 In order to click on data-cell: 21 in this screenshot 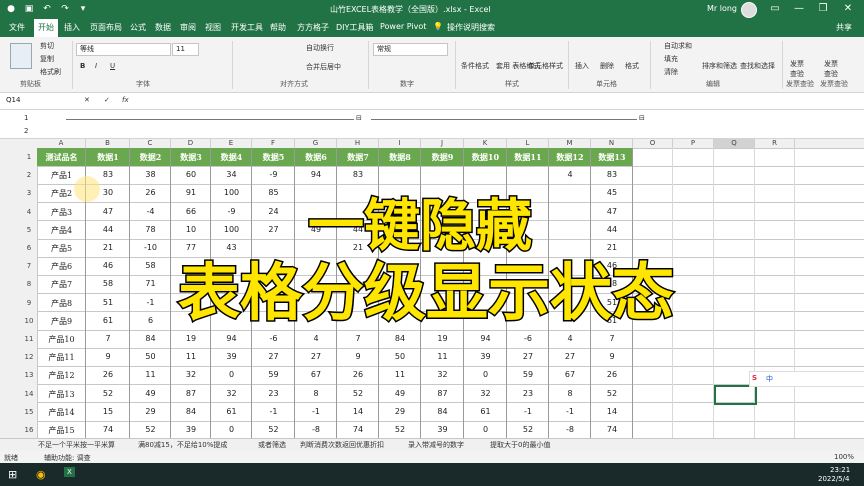, I will do `click(108, 247)`.